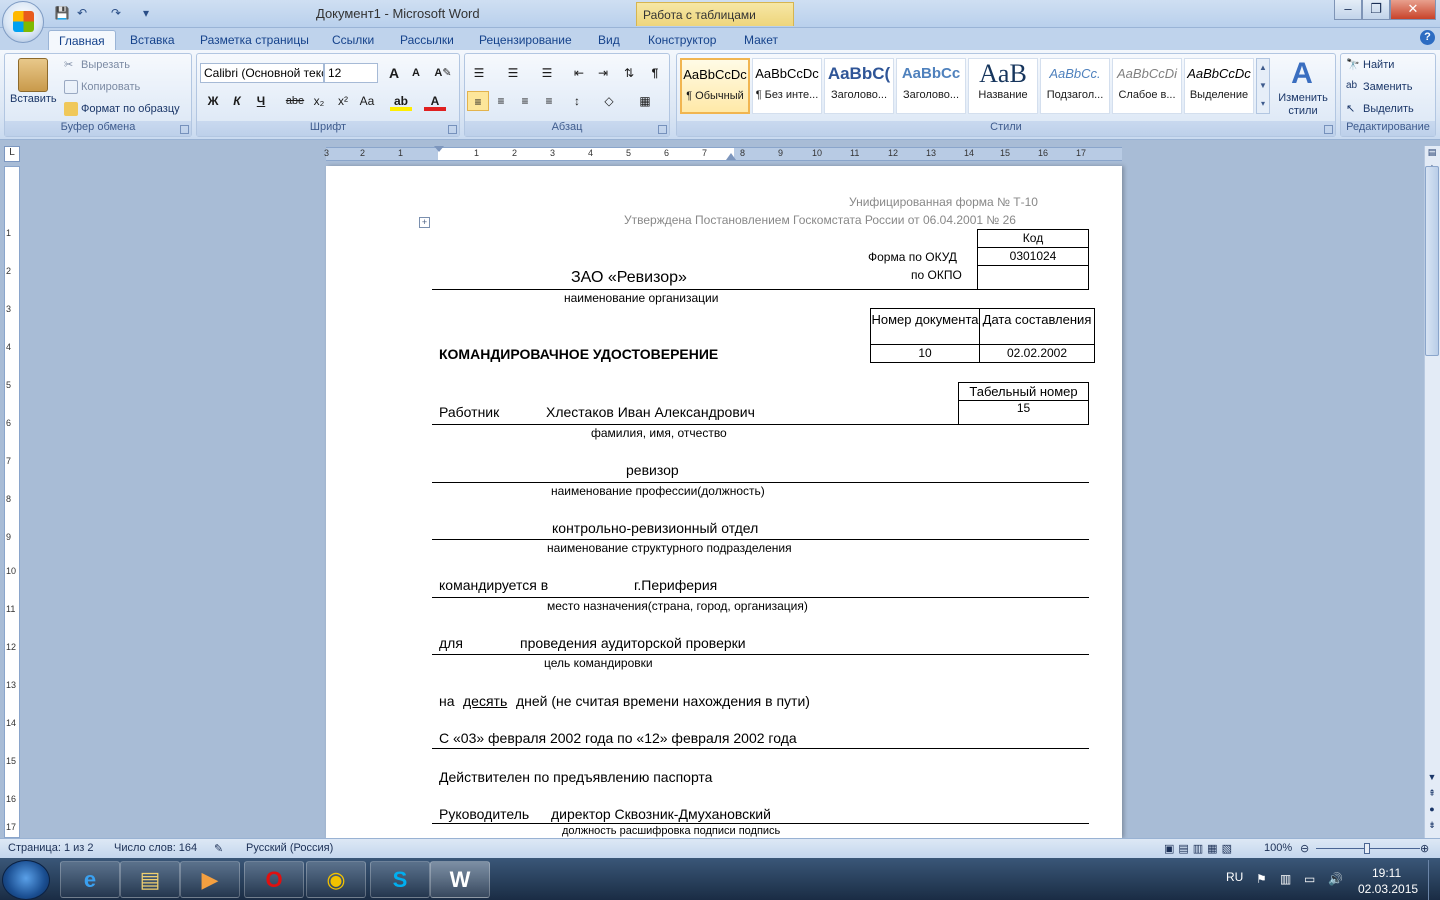  I want to click on replace-button: ab Заменить, so click(1379, 87).